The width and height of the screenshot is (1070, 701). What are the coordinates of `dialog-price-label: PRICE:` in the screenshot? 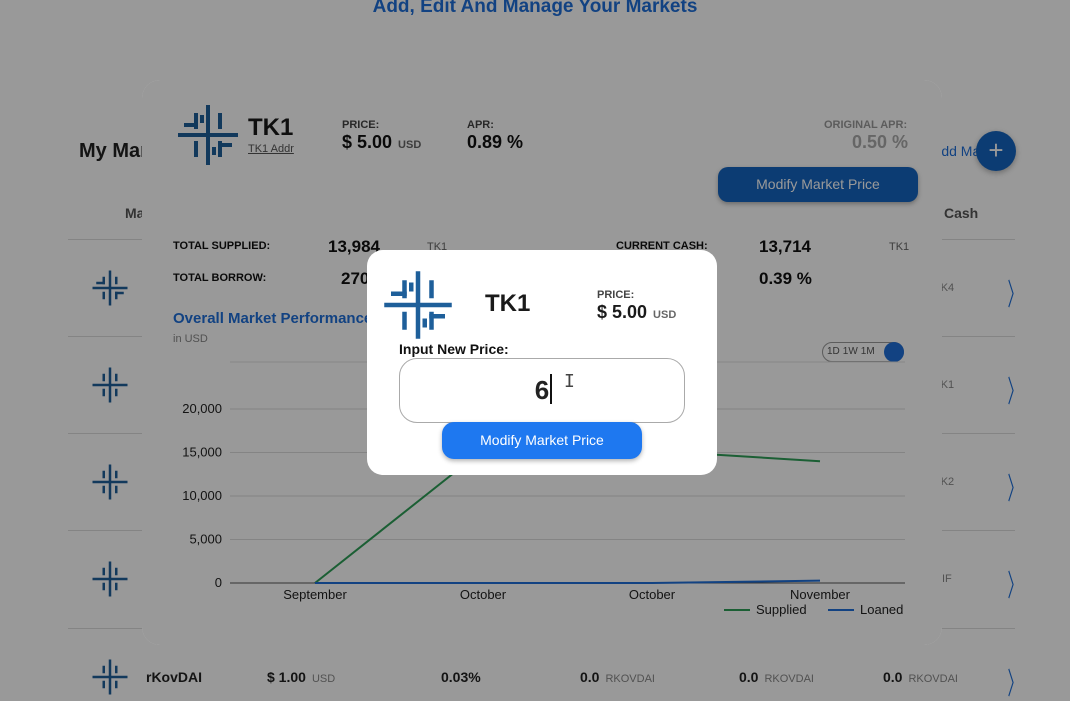 It's located at (616, 295).